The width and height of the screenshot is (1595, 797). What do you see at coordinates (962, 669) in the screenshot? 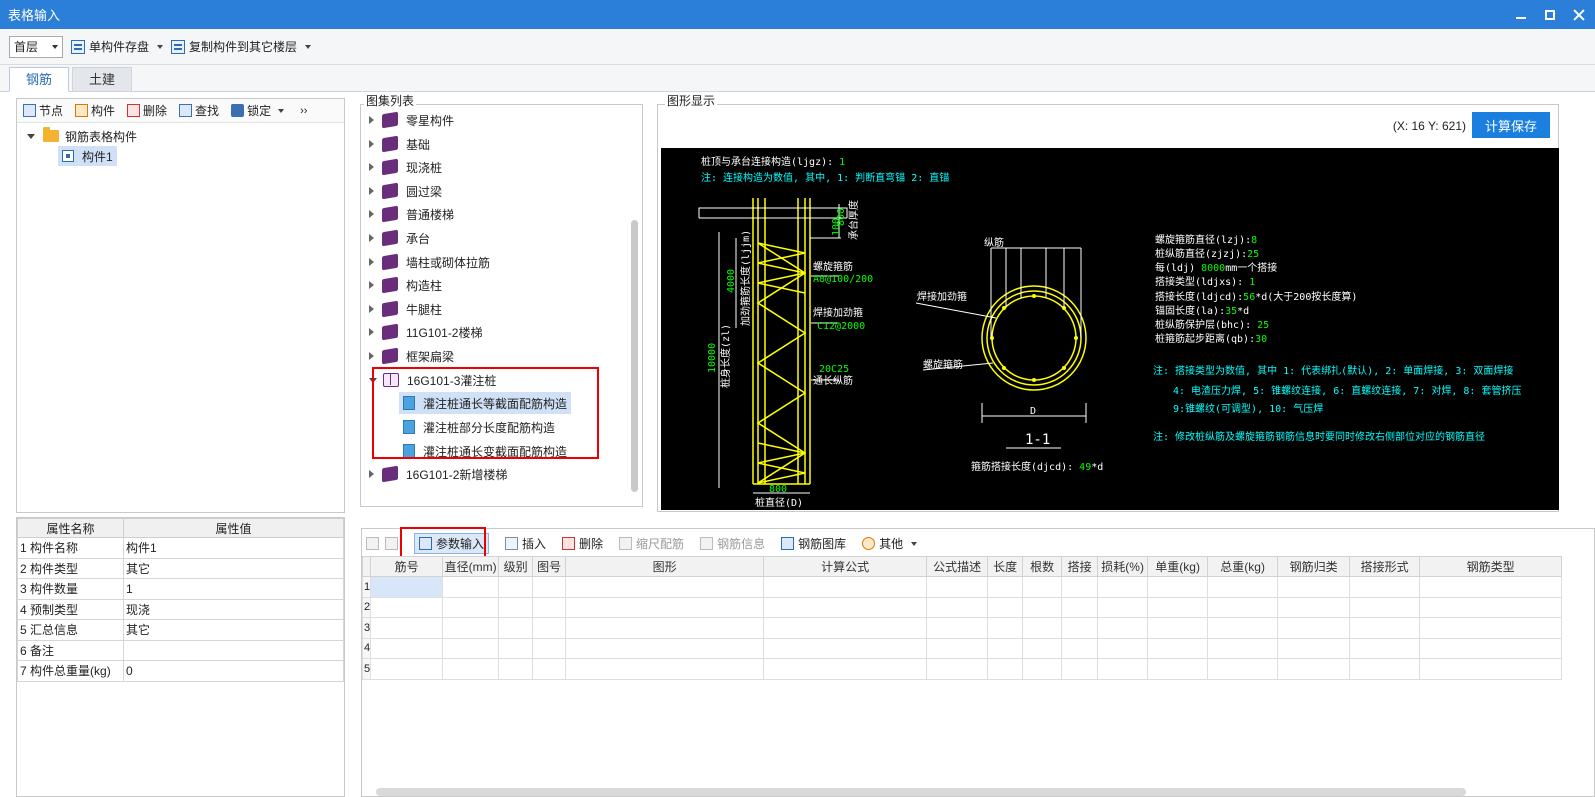
I see `table-row: 5` at bounding box center [962, 669].